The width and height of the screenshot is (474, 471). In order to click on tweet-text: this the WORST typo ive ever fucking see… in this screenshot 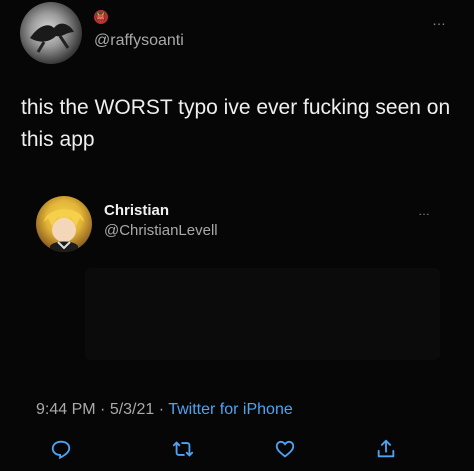, I will do `click(236, 123)`.